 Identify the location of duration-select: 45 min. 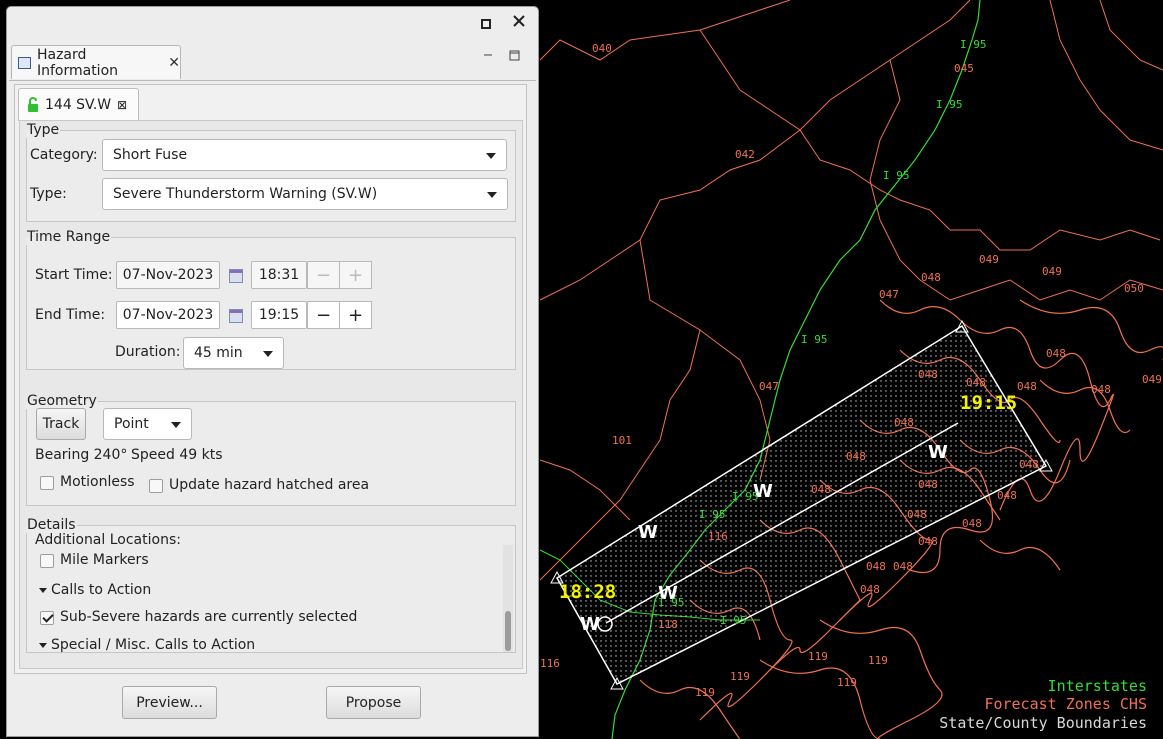
(233, 353).